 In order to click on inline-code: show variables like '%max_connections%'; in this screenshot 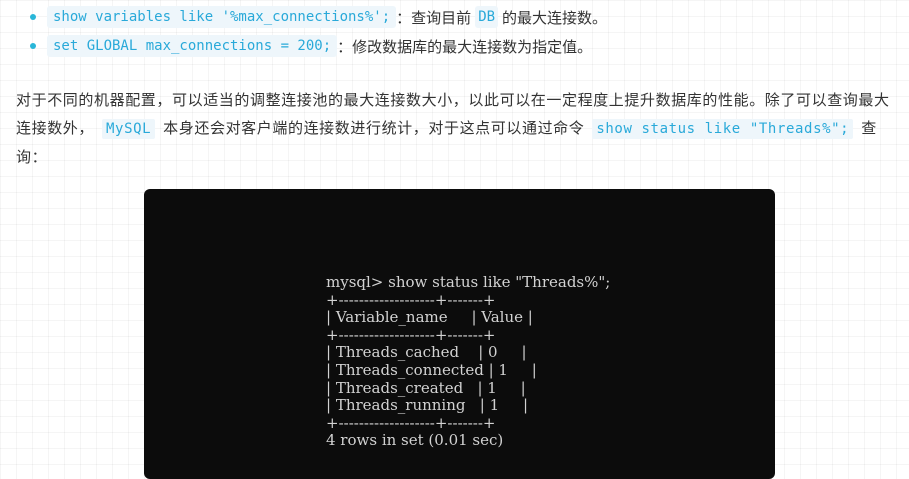, I will do `click(222, 17)`.